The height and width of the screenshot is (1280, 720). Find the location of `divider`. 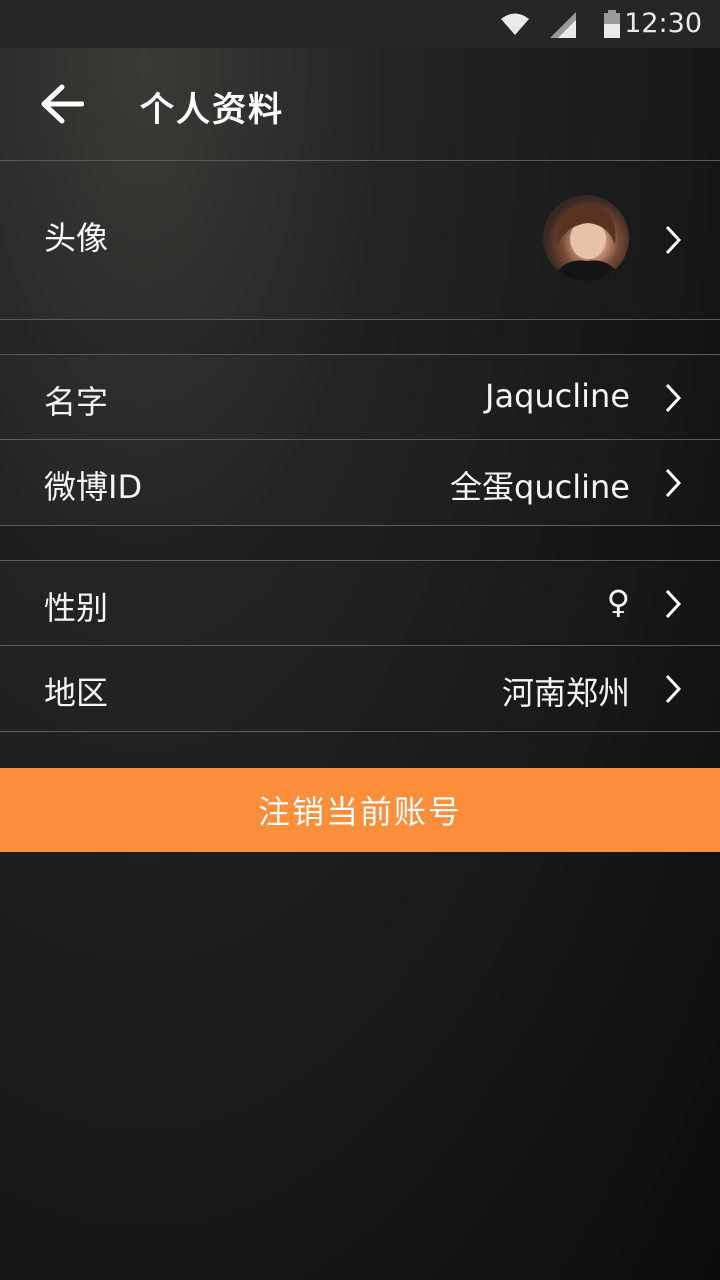

divider is located at coordinates (360, 731).